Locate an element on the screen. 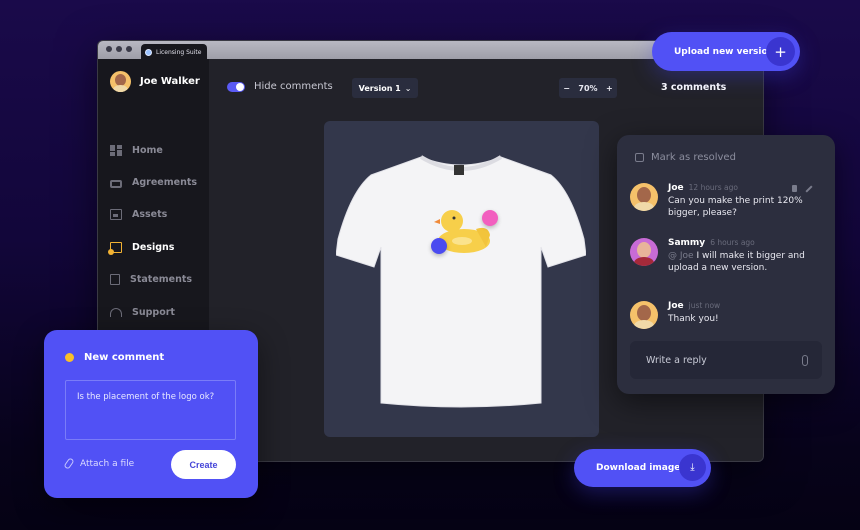  upload-new-version-button: Upload new version + is located at coordinates (726, 51).